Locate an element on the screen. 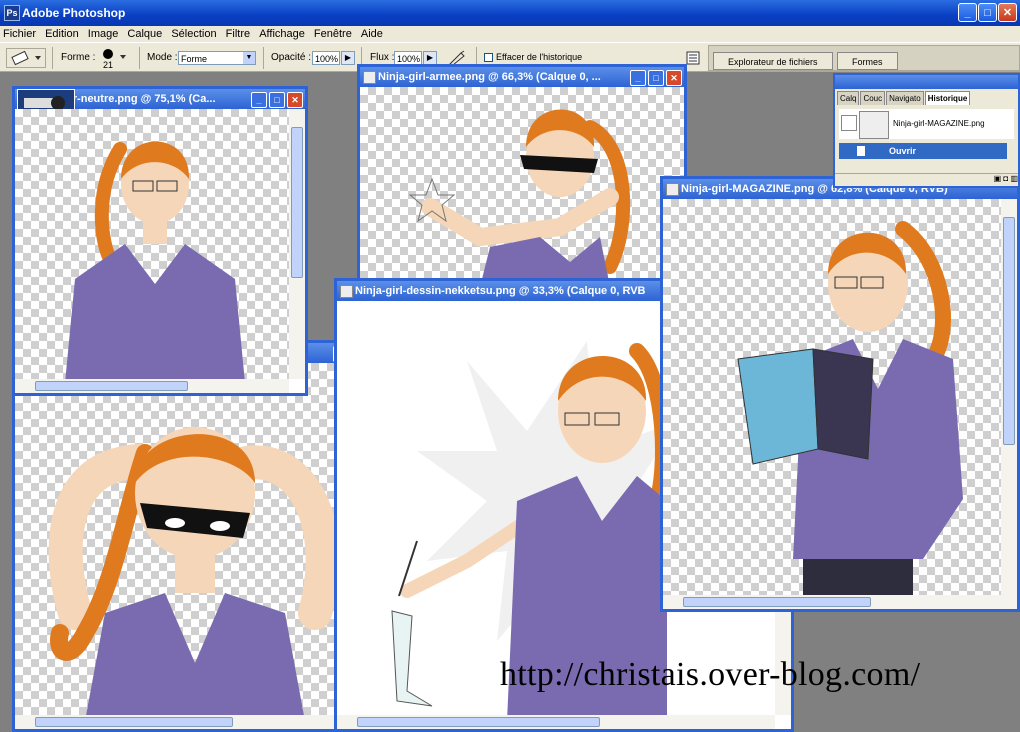  menu-fenetre: Fenêtre is located at coordinates (333, 34).